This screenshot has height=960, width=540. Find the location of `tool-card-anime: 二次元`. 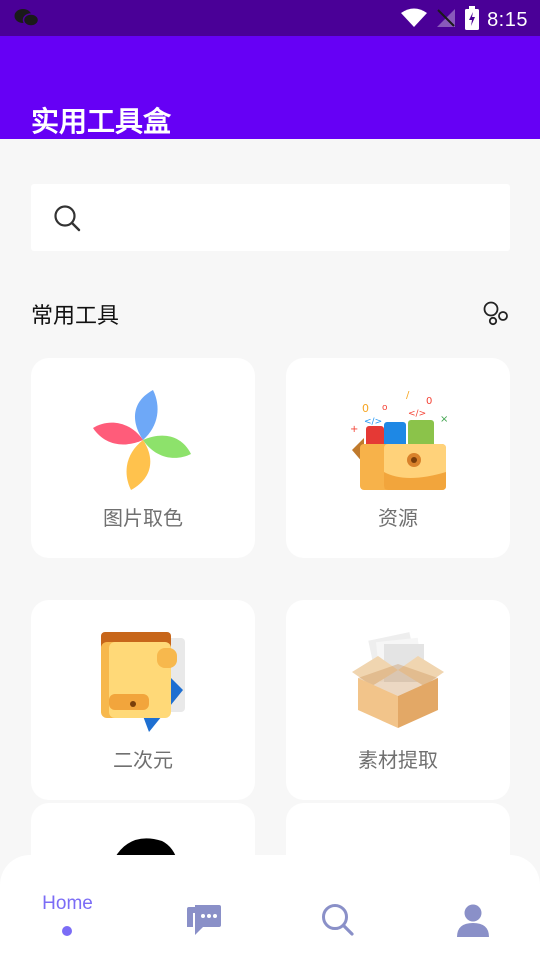

tool-card-anime: 二次元 is located at coordinates (143, 700).